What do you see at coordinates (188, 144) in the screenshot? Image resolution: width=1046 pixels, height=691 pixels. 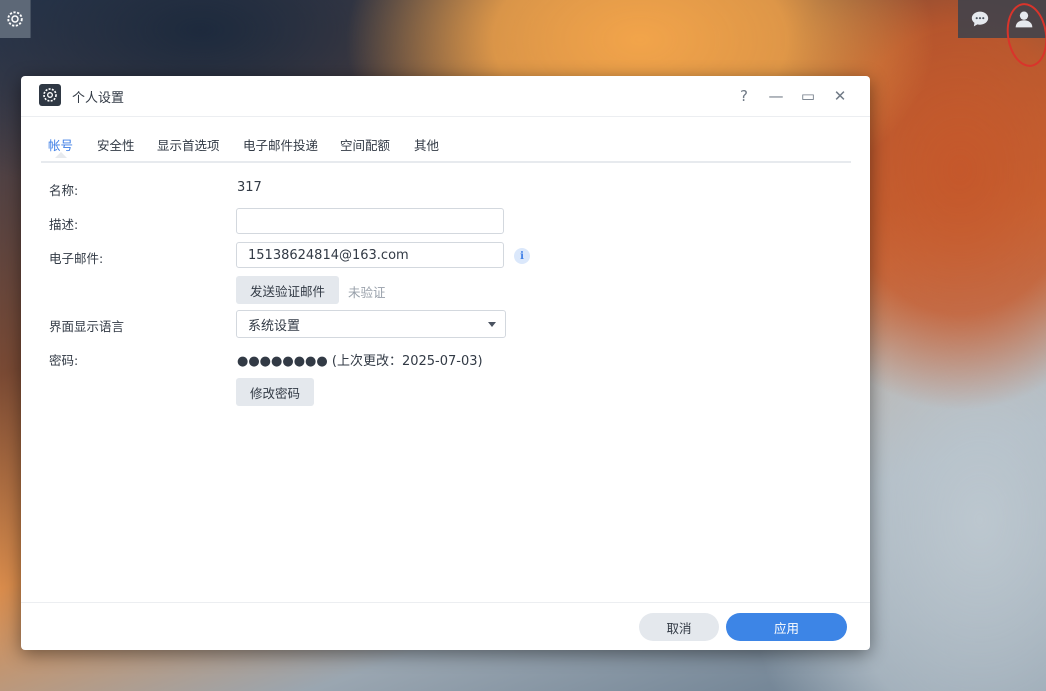 I see `tab-display-preferences: 显示首选项` at bounding box center [188, 144].